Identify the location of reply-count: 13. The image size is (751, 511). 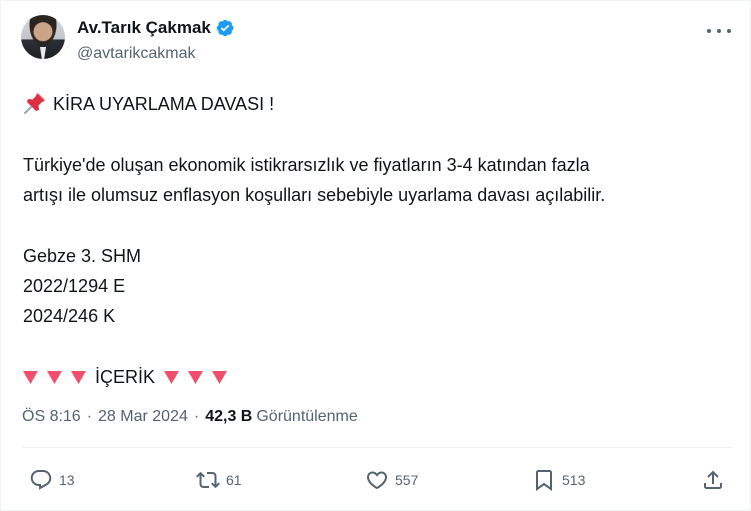
(67, 480).